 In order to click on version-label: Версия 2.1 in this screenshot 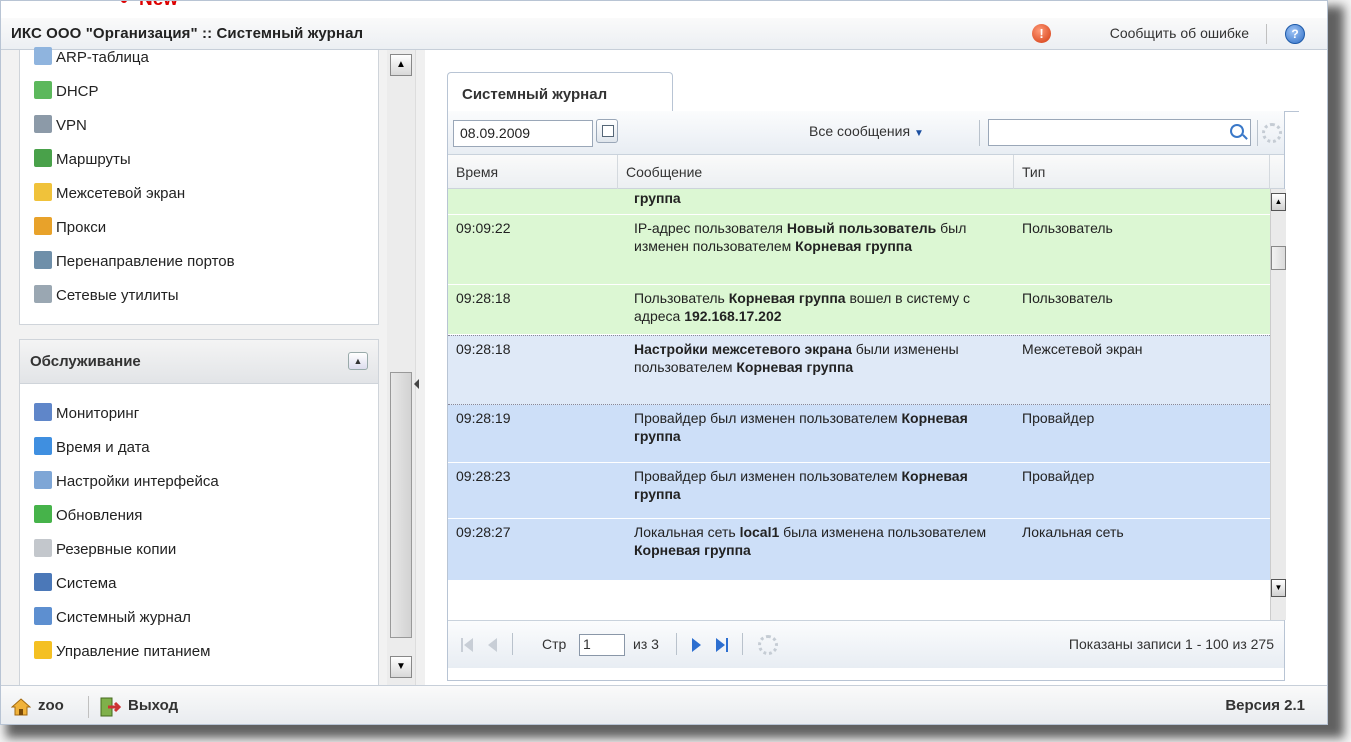, I will do `click(1265, 705)`.